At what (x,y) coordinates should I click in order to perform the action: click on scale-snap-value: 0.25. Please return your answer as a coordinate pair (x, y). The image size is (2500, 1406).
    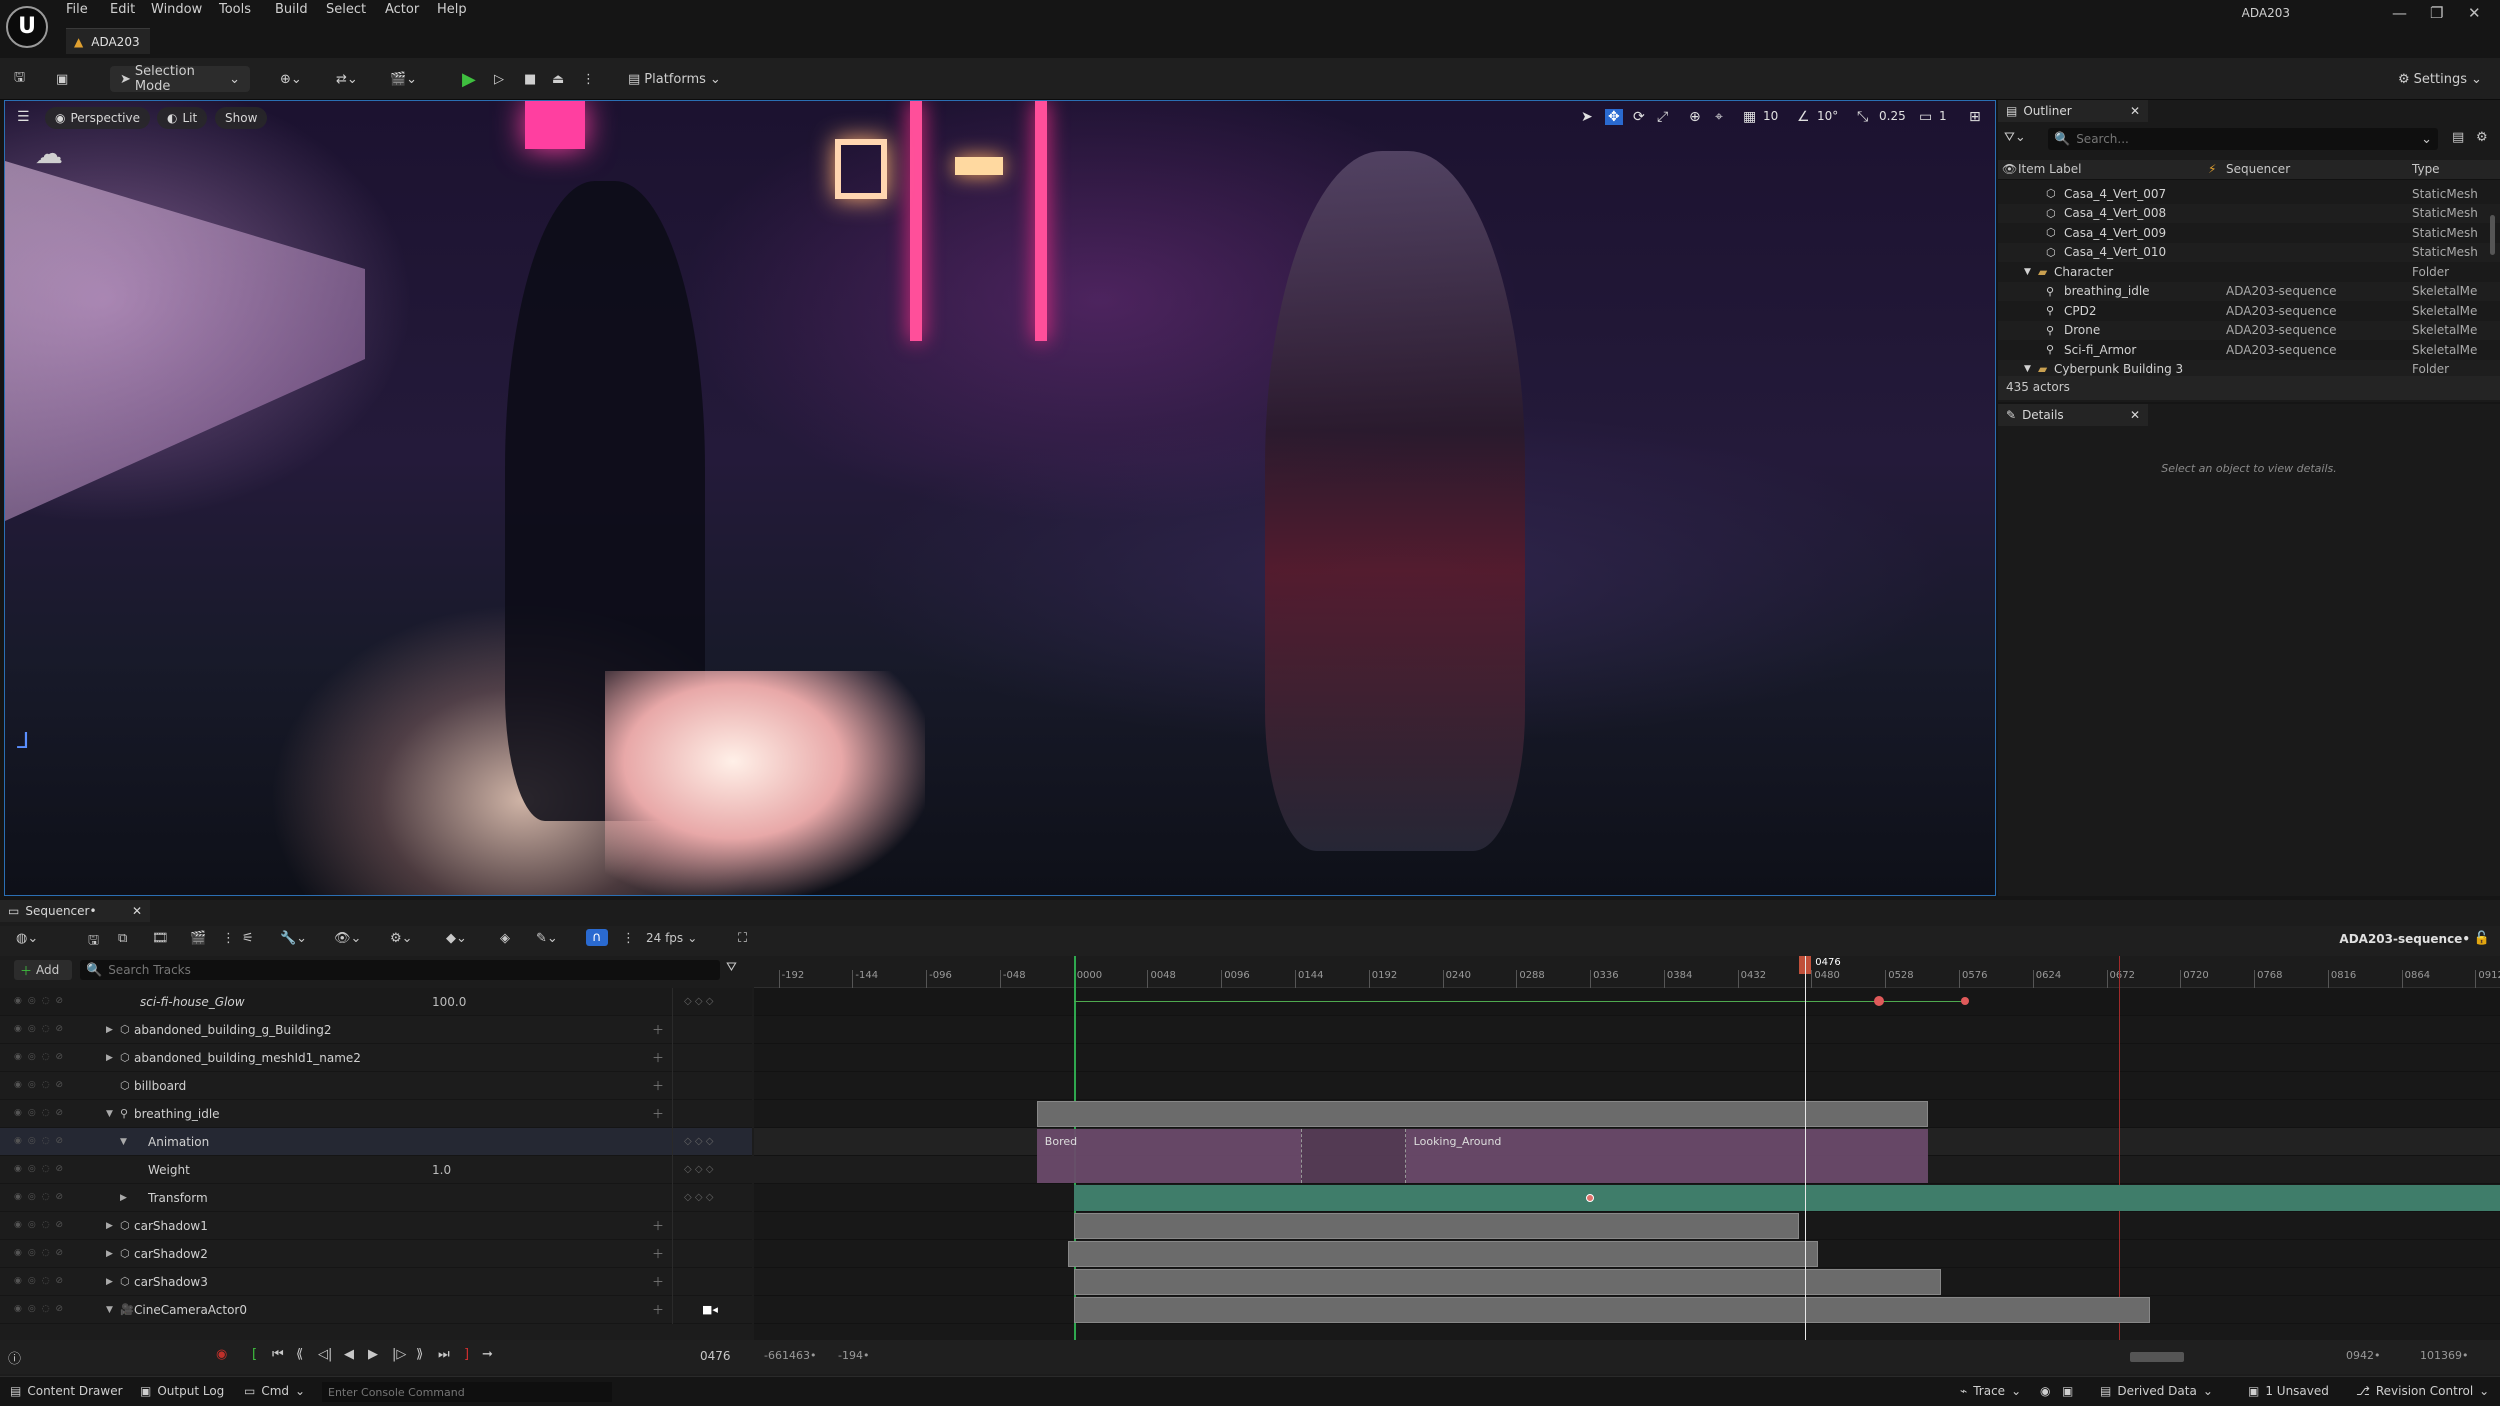
    Looking at the image, I should click on (1892, 116).